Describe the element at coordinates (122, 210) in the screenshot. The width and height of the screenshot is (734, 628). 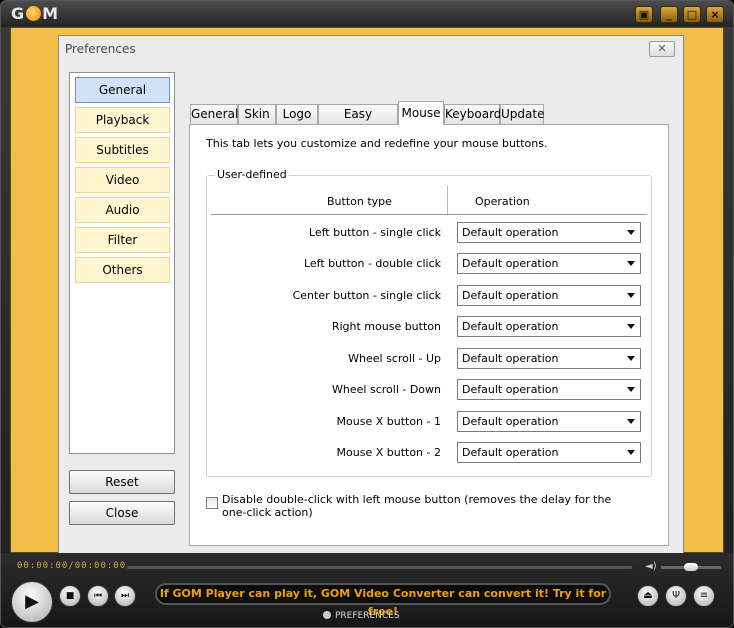
I see `nav-item-audio: Audio` at that location.